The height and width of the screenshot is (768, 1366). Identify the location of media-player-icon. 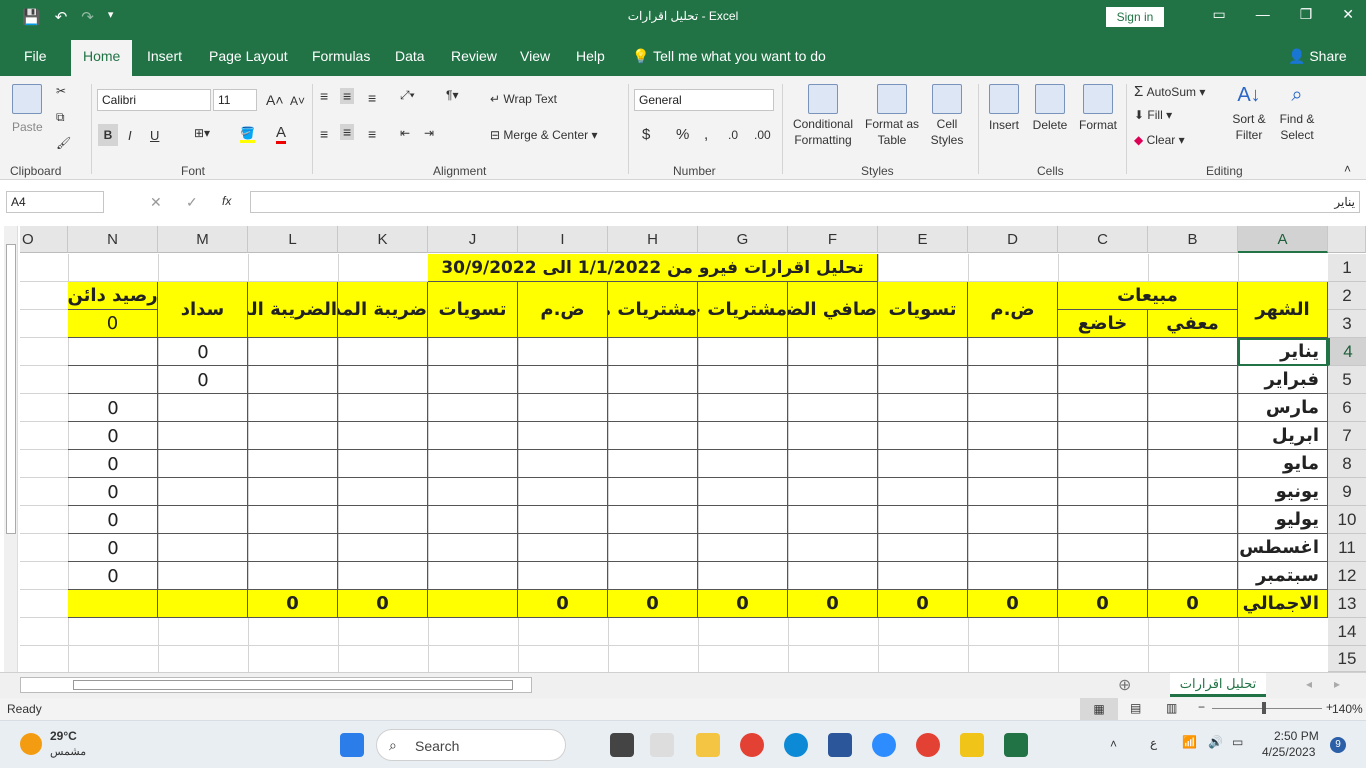
(972, 745).